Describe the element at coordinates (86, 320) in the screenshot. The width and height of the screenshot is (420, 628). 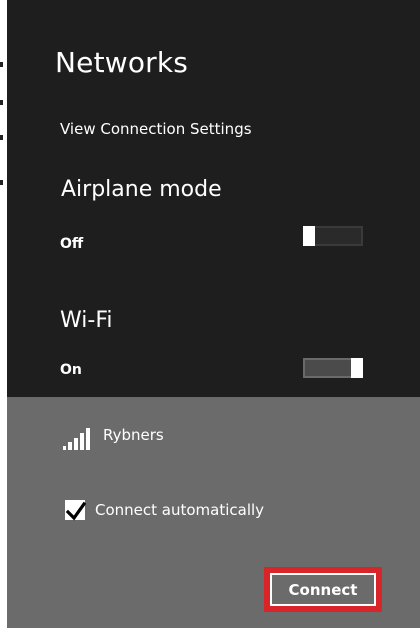
I see `wifi-label: Wi-Fi` at that location.